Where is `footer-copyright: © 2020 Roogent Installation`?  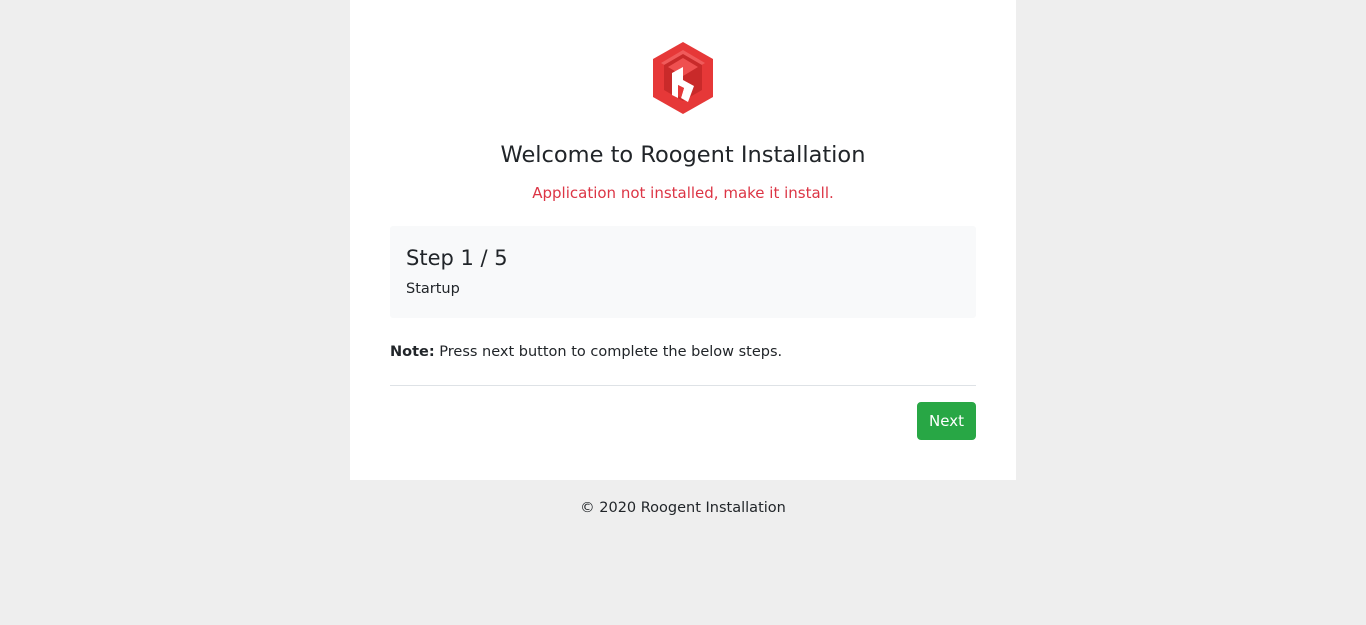
footer-copyright: © 2020 Roogent Installation is located at coordinates (683, 508).